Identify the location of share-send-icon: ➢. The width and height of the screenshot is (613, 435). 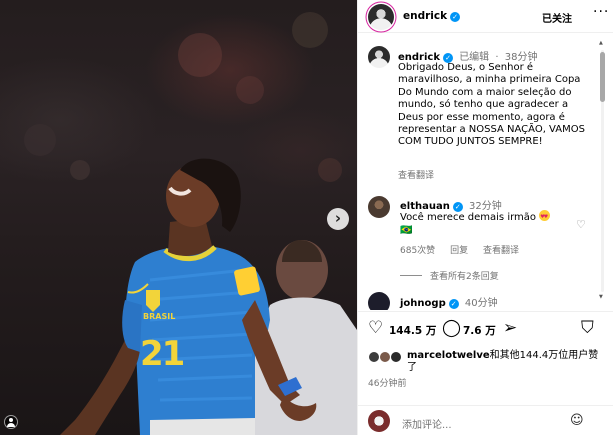
(510, 328).